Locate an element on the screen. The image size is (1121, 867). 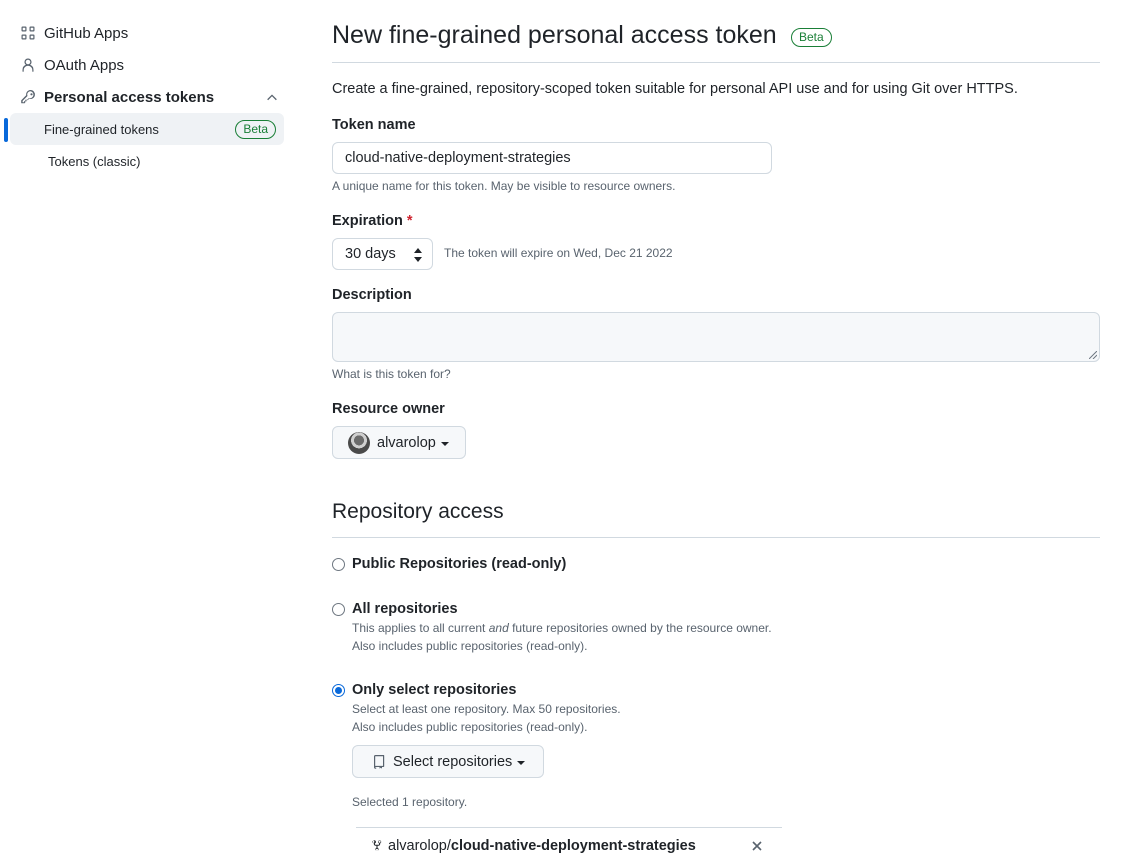
person-icon is located at coordinates (28, 65).